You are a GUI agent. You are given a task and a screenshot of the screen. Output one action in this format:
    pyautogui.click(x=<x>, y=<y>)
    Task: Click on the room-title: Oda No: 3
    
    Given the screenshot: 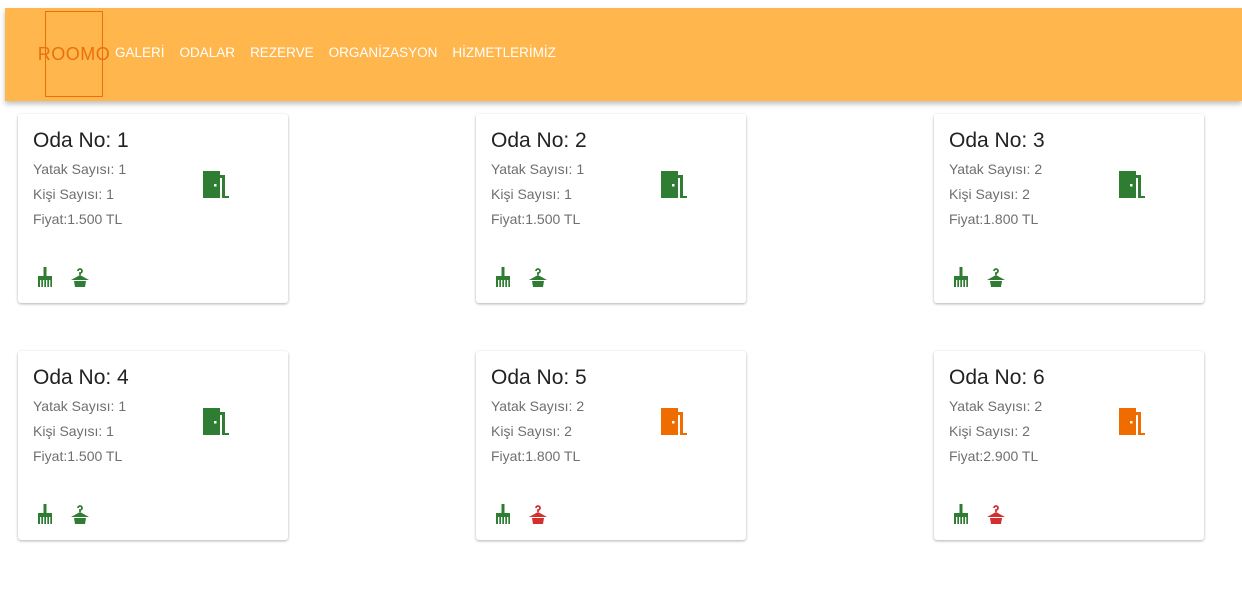 What is the action you would take?
    pyautogui.click(x=997, y=140)
    